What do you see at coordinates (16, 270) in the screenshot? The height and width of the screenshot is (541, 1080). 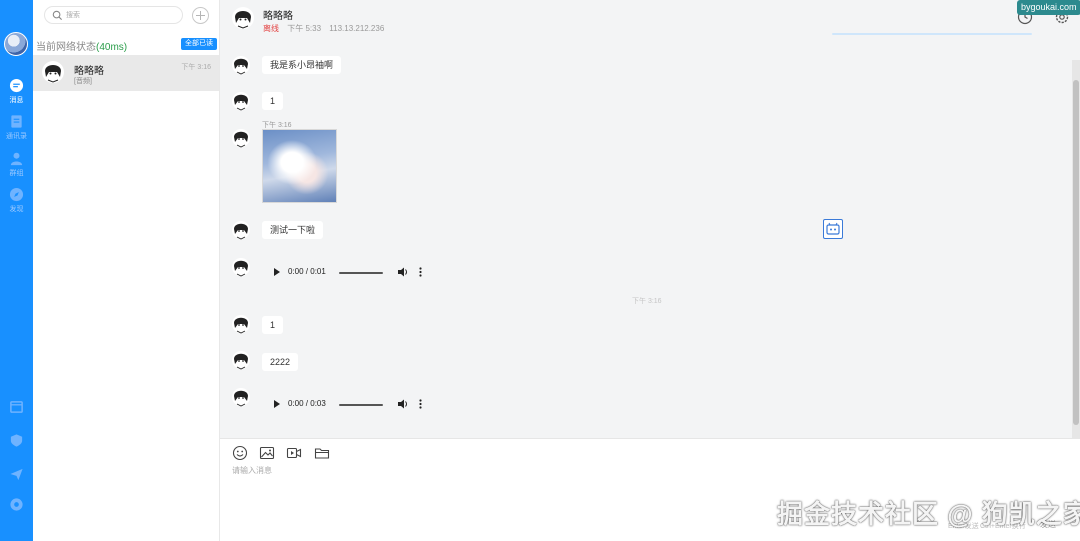 I see `nav-rail: 消息 通讯录 群组 发现` at bounding box center [16, 270].